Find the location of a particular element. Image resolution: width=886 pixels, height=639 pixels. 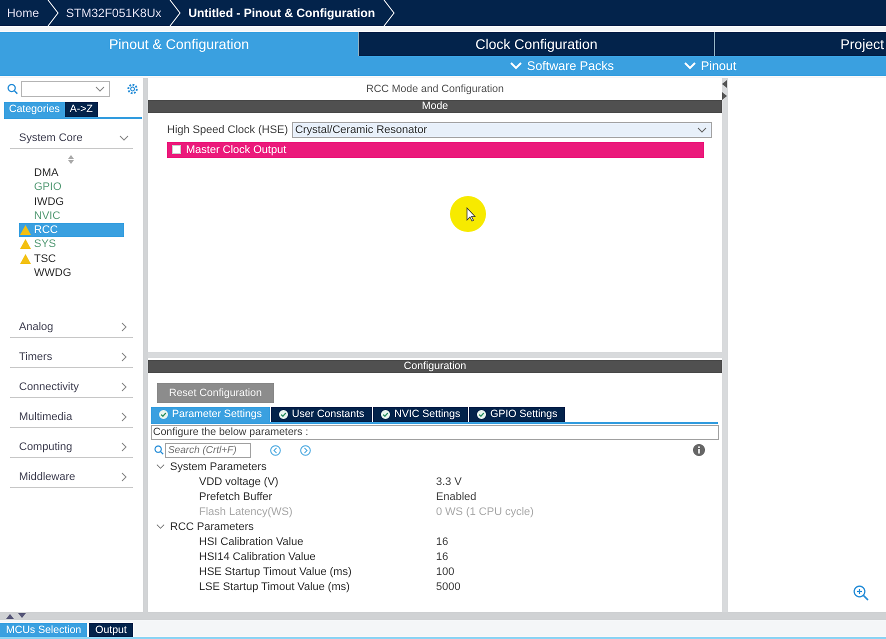

settings-tab: GPIO Settings is located at coordinates (517, 414).